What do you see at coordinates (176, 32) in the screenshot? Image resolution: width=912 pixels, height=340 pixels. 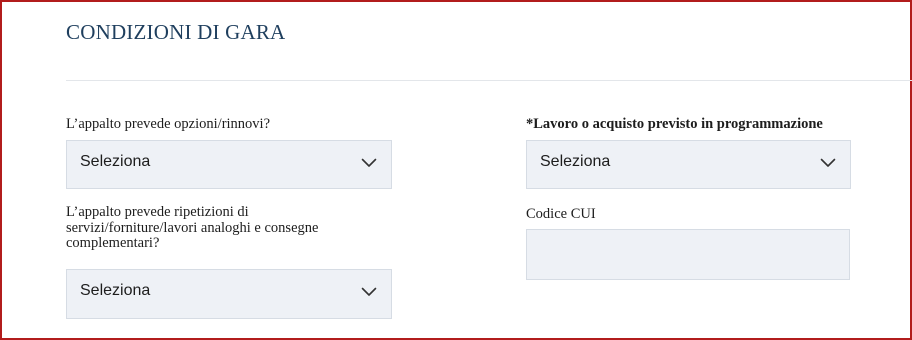 I see `section-title: CONDIZIONI DI GARA` at bounding box center [176, 32].